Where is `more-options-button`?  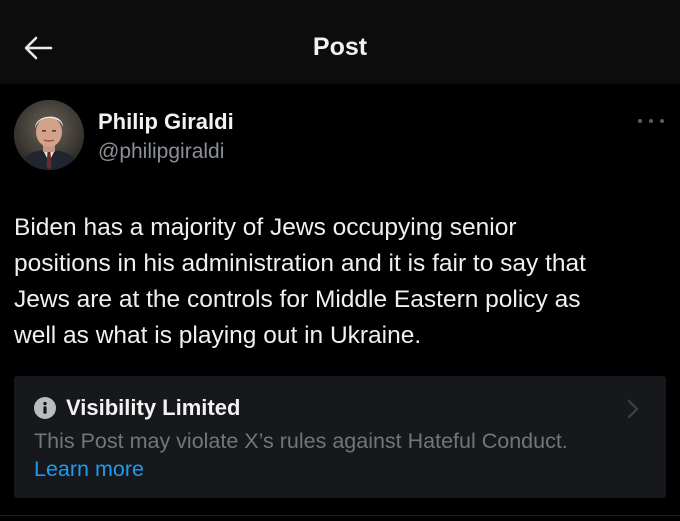 more-options-button is located at coordinates (651, 121).